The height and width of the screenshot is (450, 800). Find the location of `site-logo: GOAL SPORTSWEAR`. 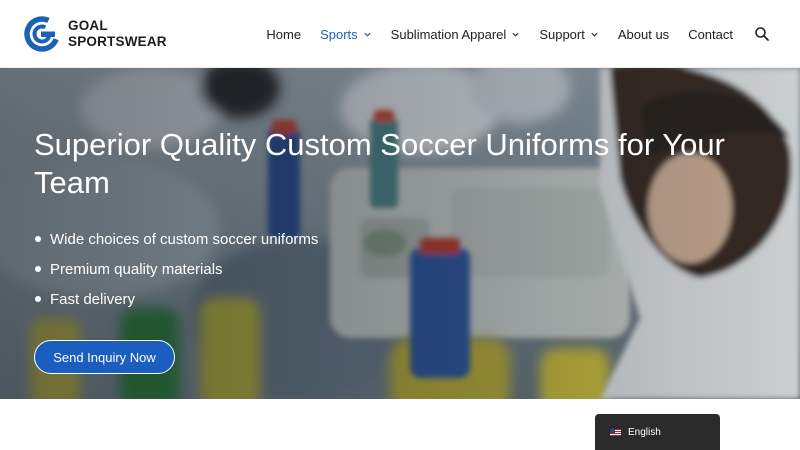

site-logo: GOAL SPORTSWEAR is located at coordinates (95, 34).